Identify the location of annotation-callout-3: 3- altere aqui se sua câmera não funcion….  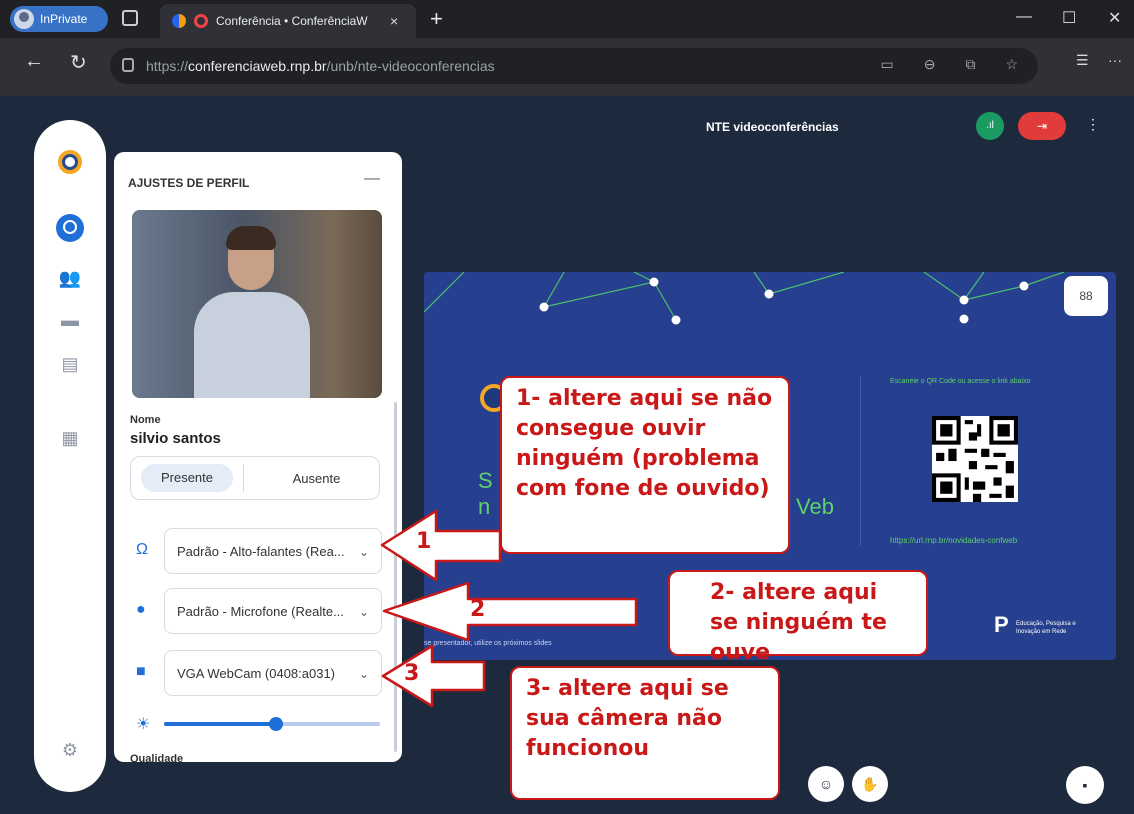
(645, 733).